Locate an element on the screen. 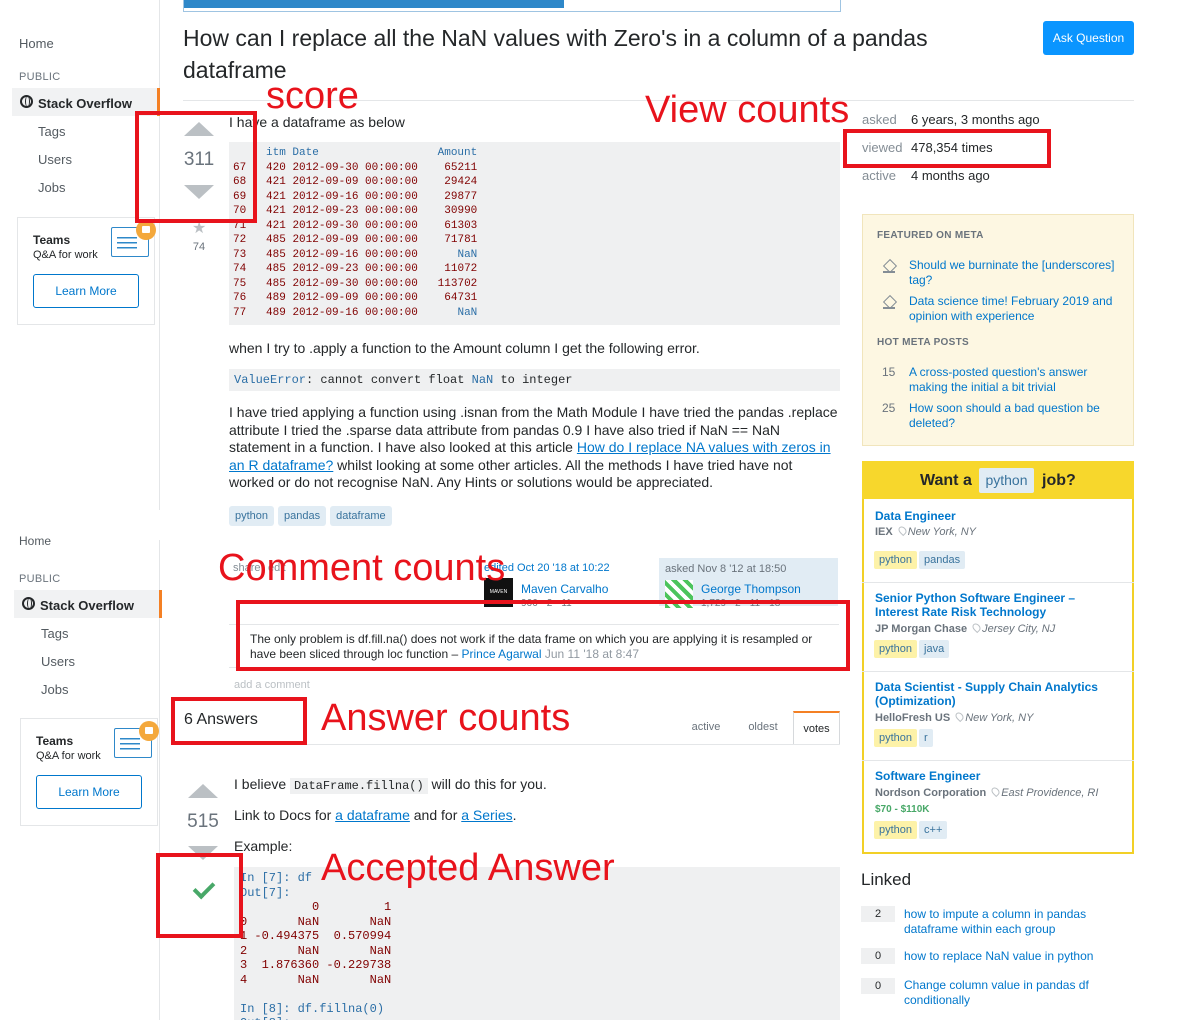 Image resolution: width=1184 pixels, height=1020 pixels. annotation-box-accepted is located at coordinates (199, 895).